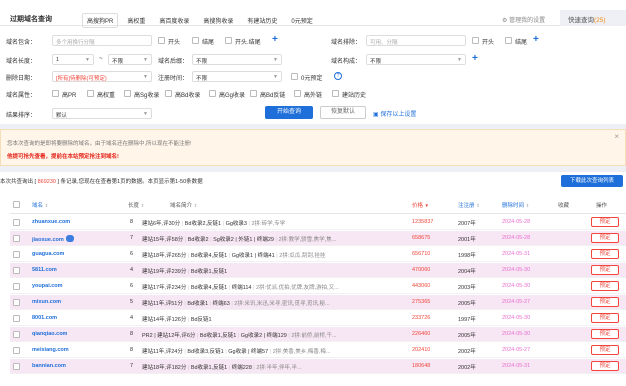  I want to click on exclude-end-checkbox, so click(508, 40).